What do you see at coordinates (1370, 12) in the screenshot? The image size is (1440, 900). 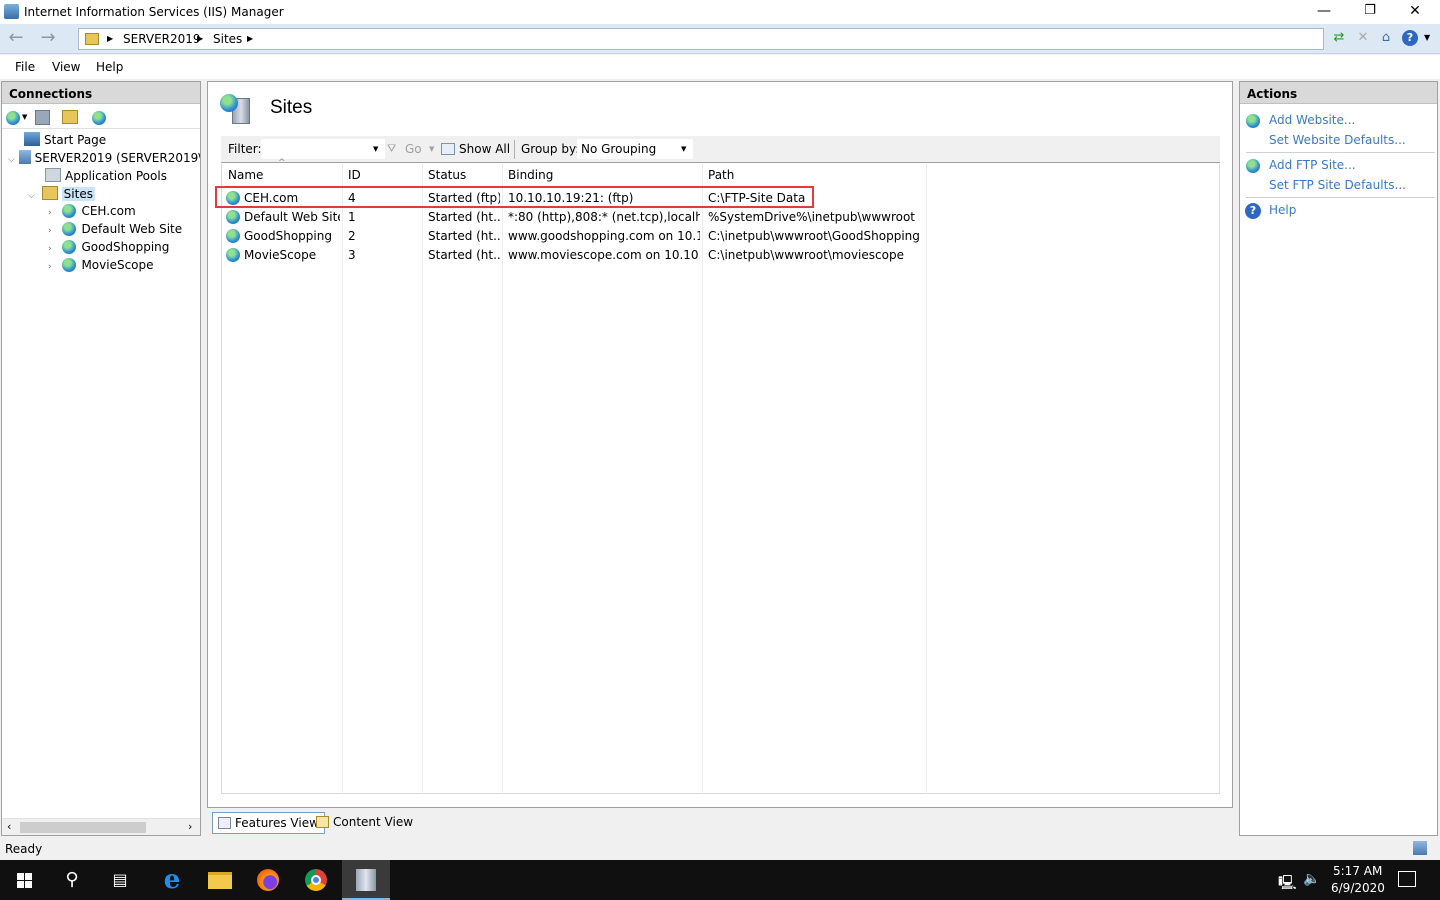 I see `restore-button: ❐` at bounding box center [1370, 12].